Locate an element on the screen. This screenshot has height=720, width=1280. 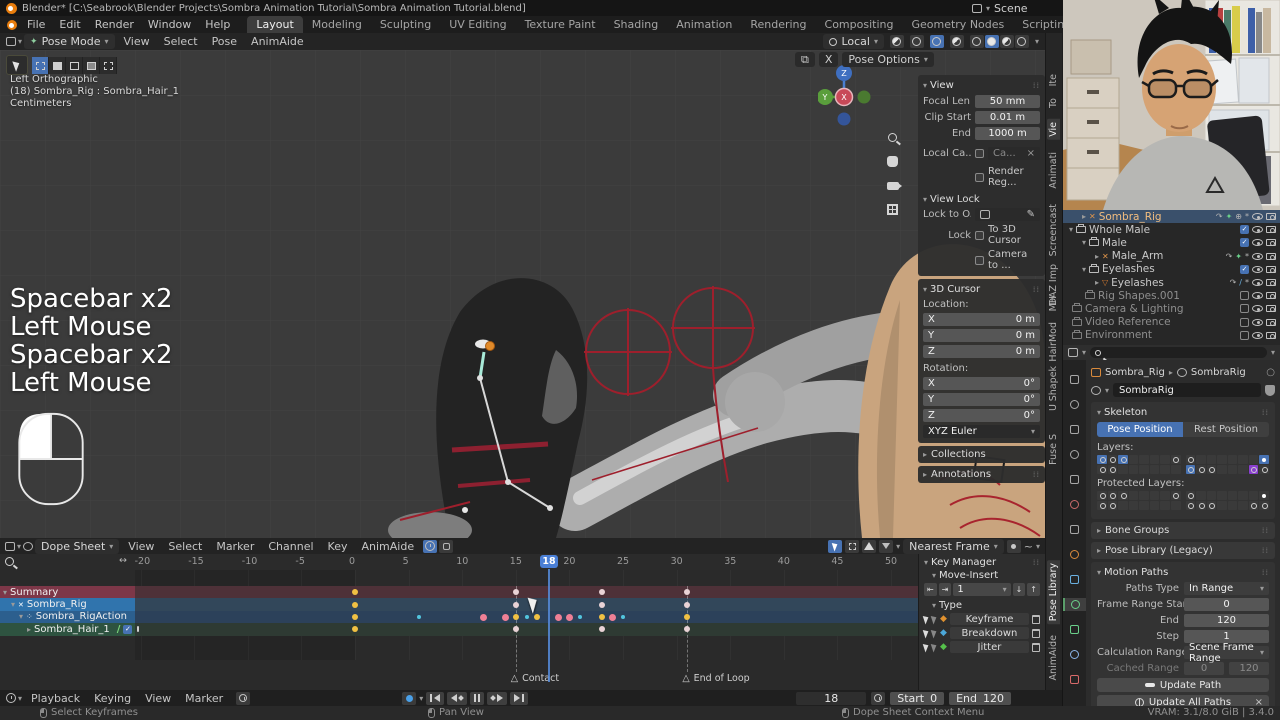
output-icon is located at coordinates (1074, 429).